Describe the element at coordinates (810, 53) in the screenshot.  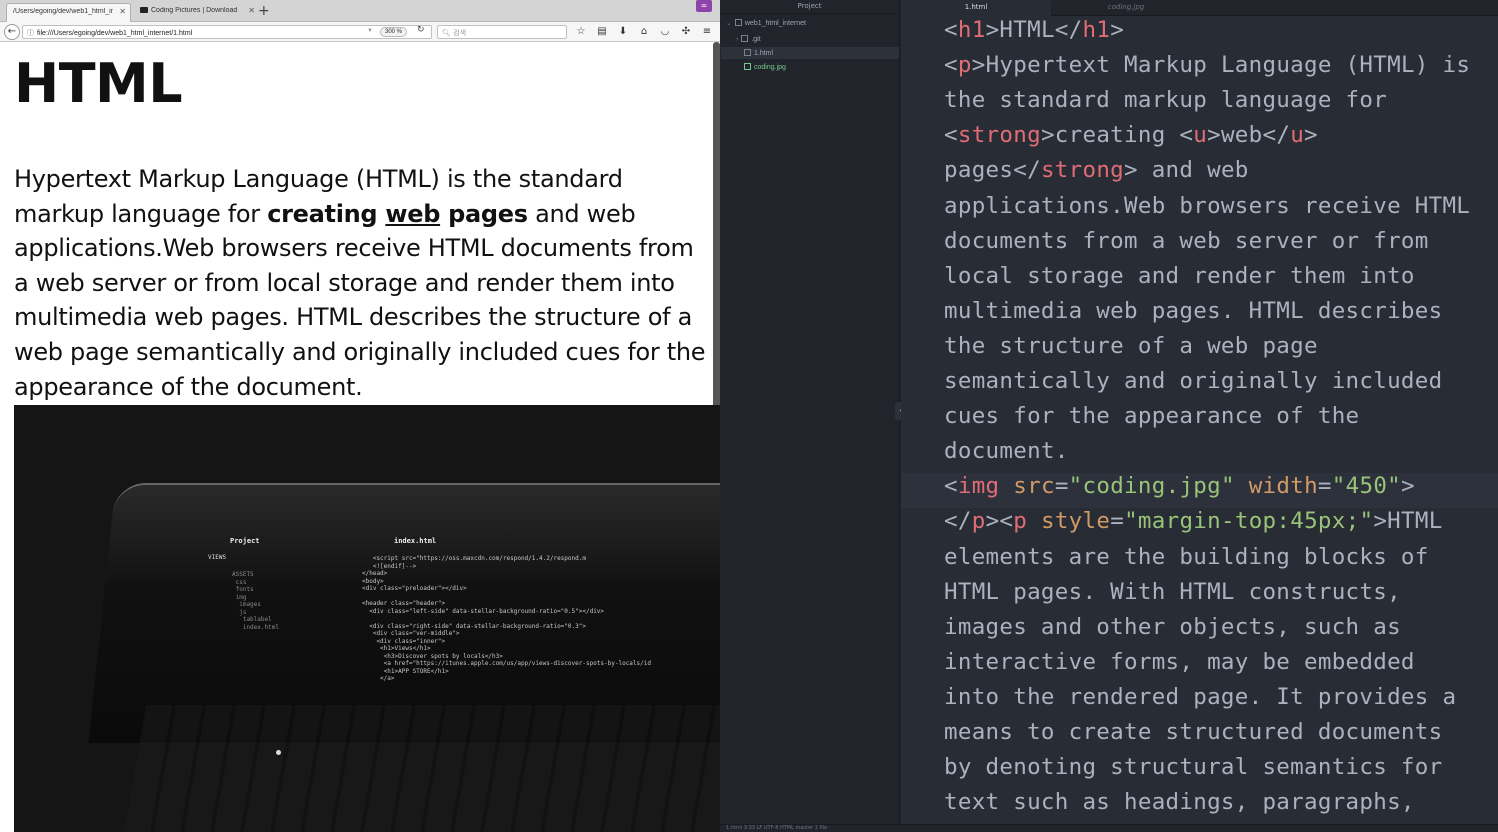
I see `tree-item-1-html: 1.html` at that location.